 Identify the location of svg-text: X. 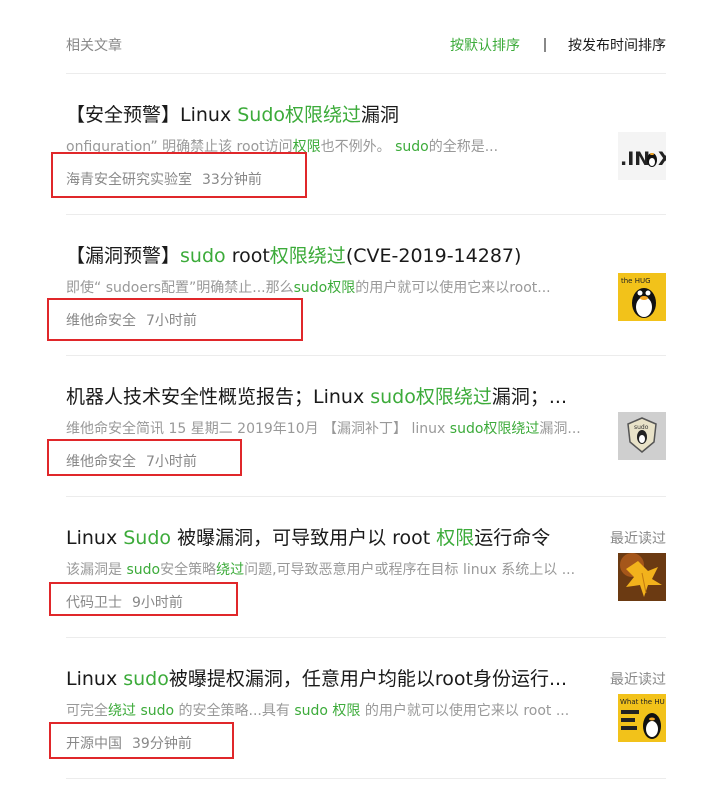
(662, 159).